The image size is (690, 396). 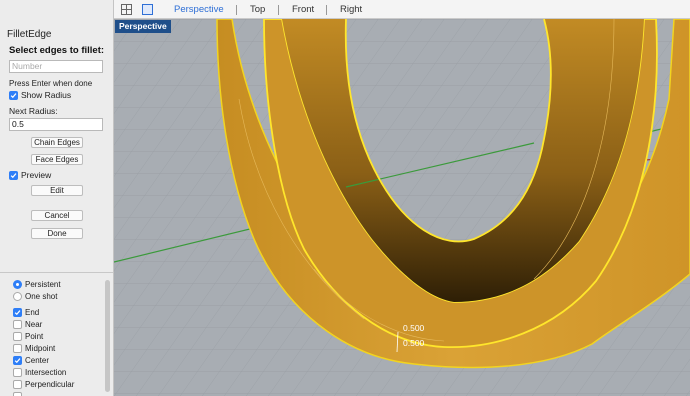 What do you see at coordinates (57, 233) in the screenshot?
I see `done-button: Done` at bounding box center [57, 233].